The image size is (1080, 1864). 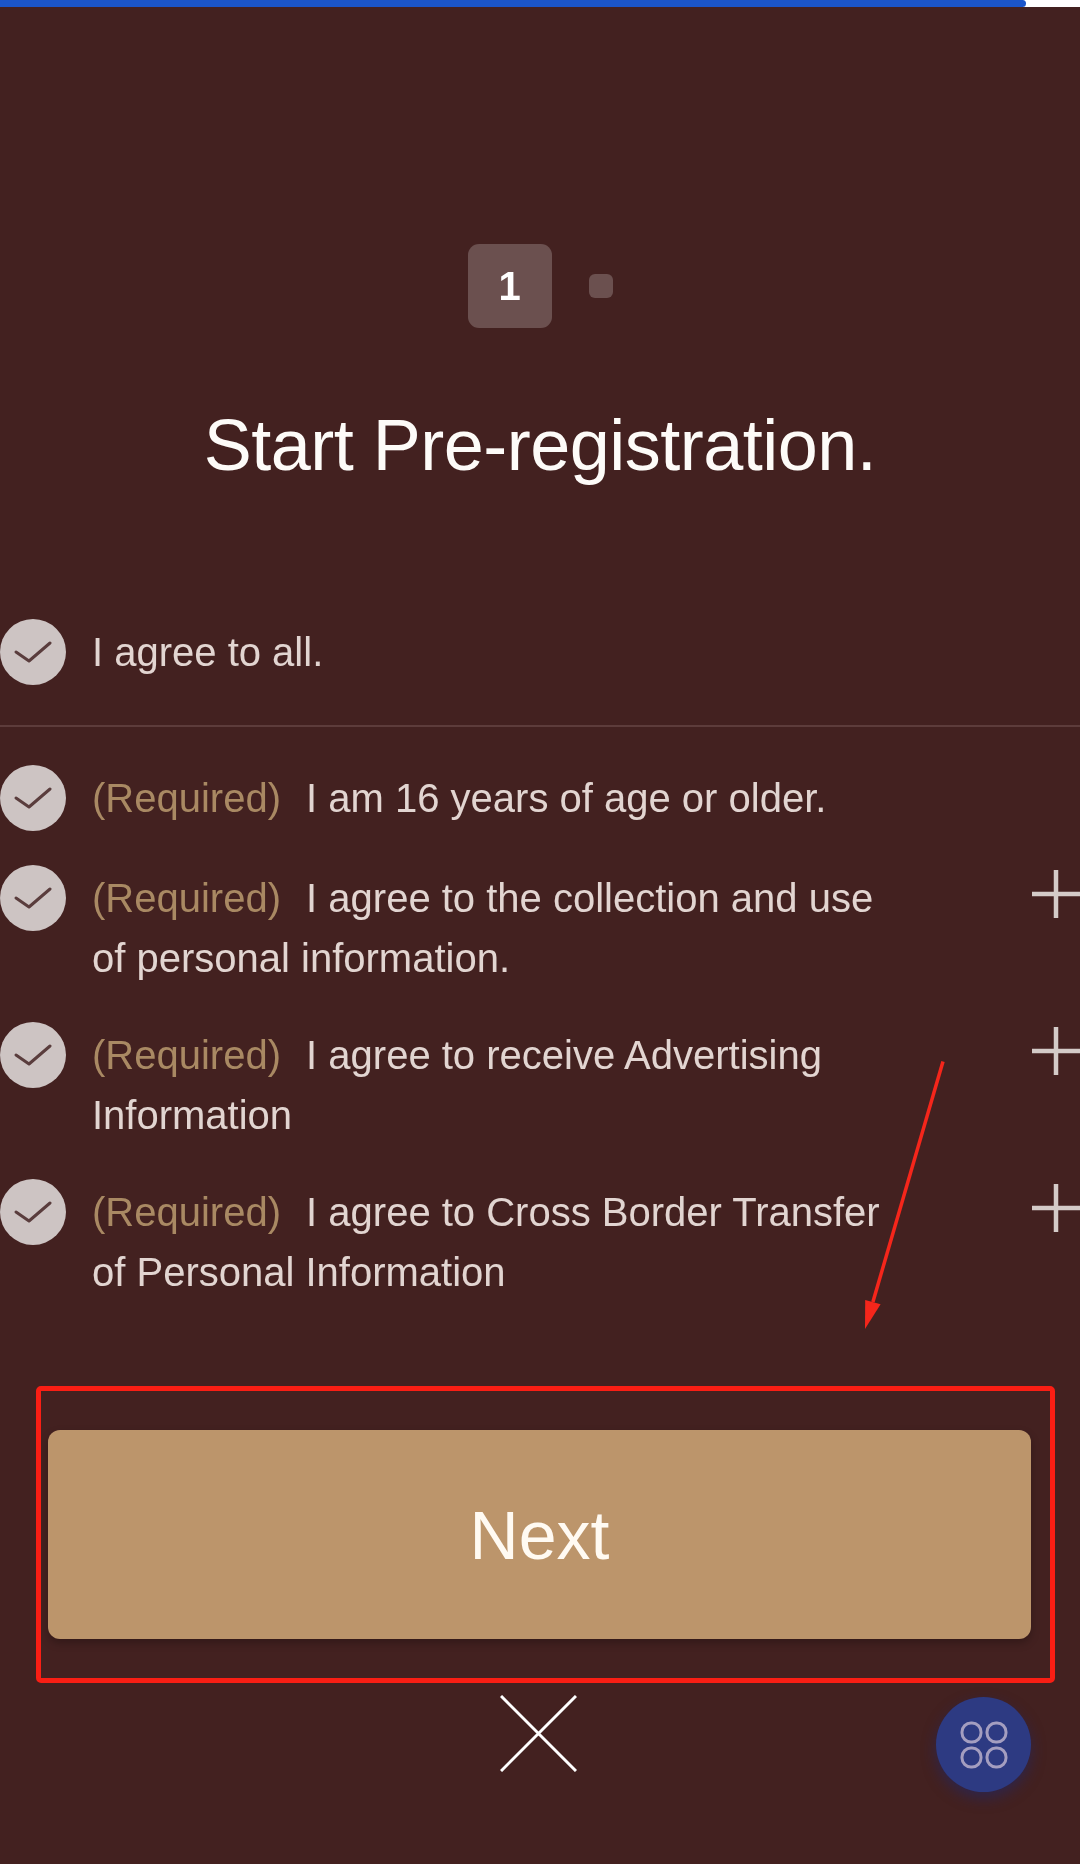 I want to click on next-button: Next, so click(x=539, y=1534).